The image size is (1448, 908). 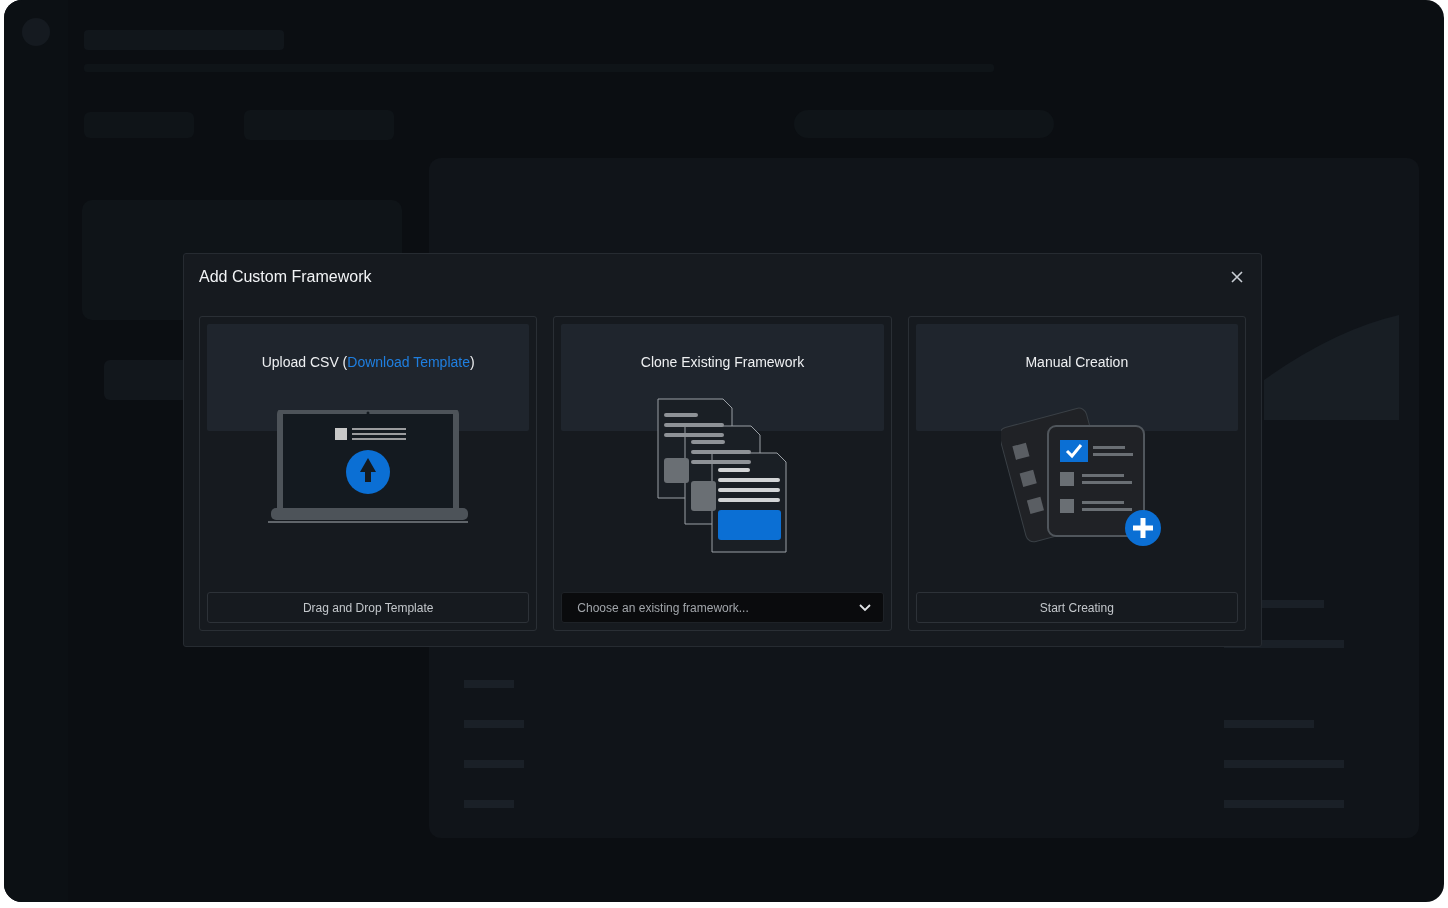 I want to click on download-template-link: Download Template, so click(x=408, y=362).